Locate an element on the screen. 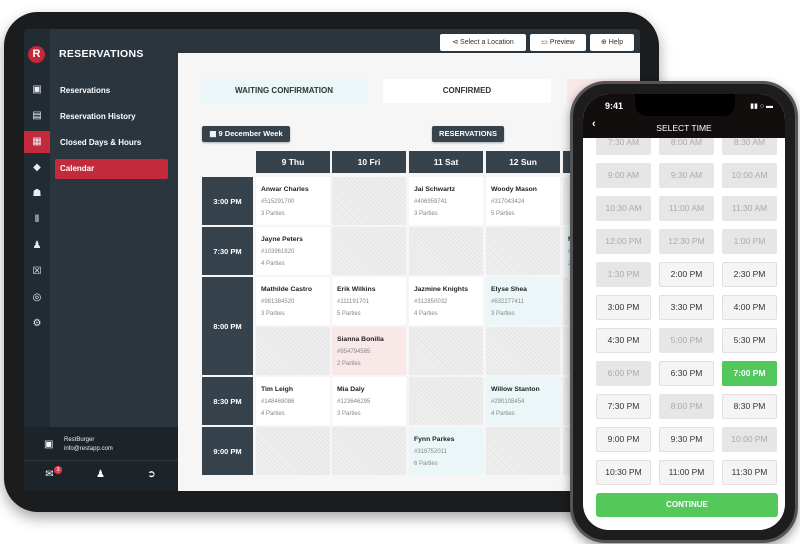 This screenshot has width=800, height=544. tag-icon: ◆ is located at coordinates (37, 168).